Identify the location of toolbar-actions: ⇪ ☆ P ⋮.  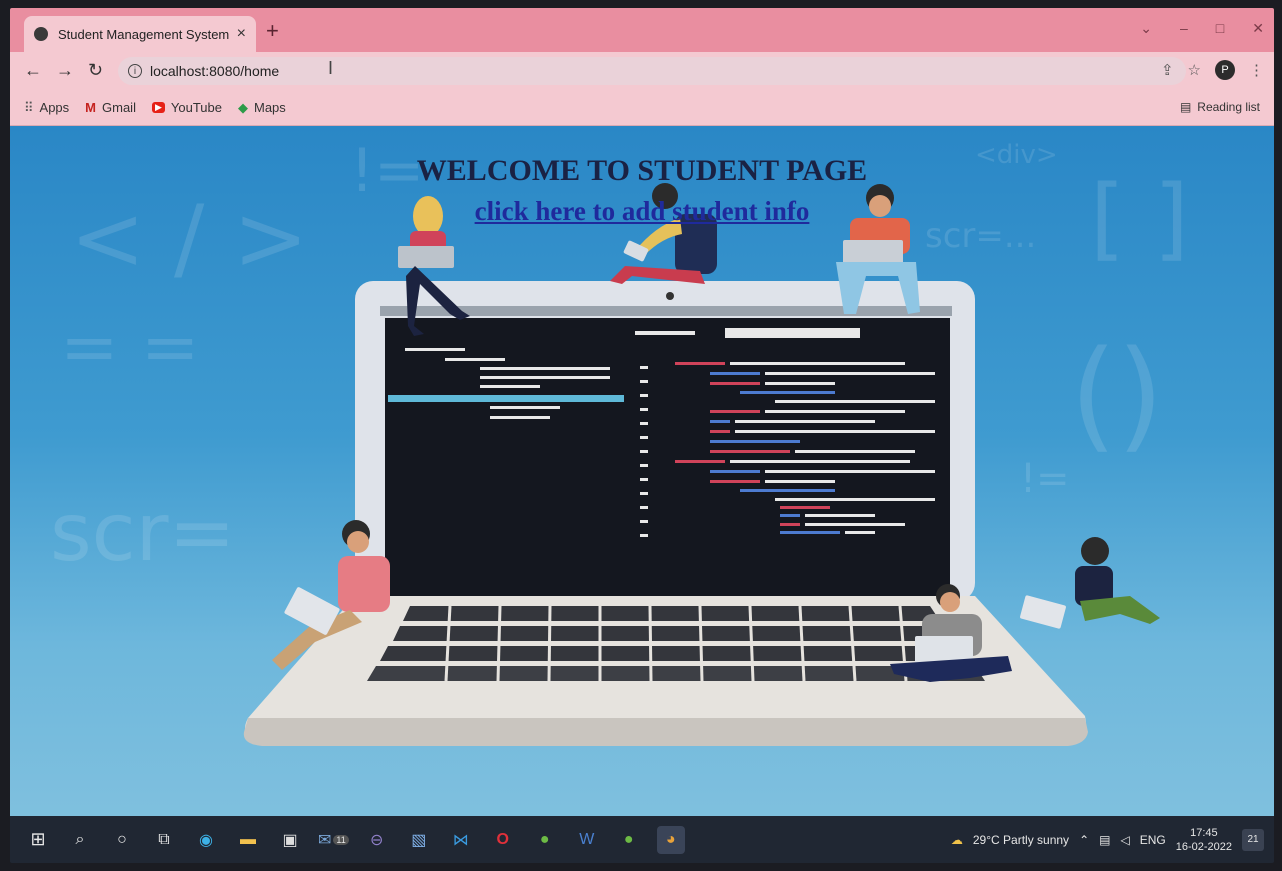
(1212, 70).